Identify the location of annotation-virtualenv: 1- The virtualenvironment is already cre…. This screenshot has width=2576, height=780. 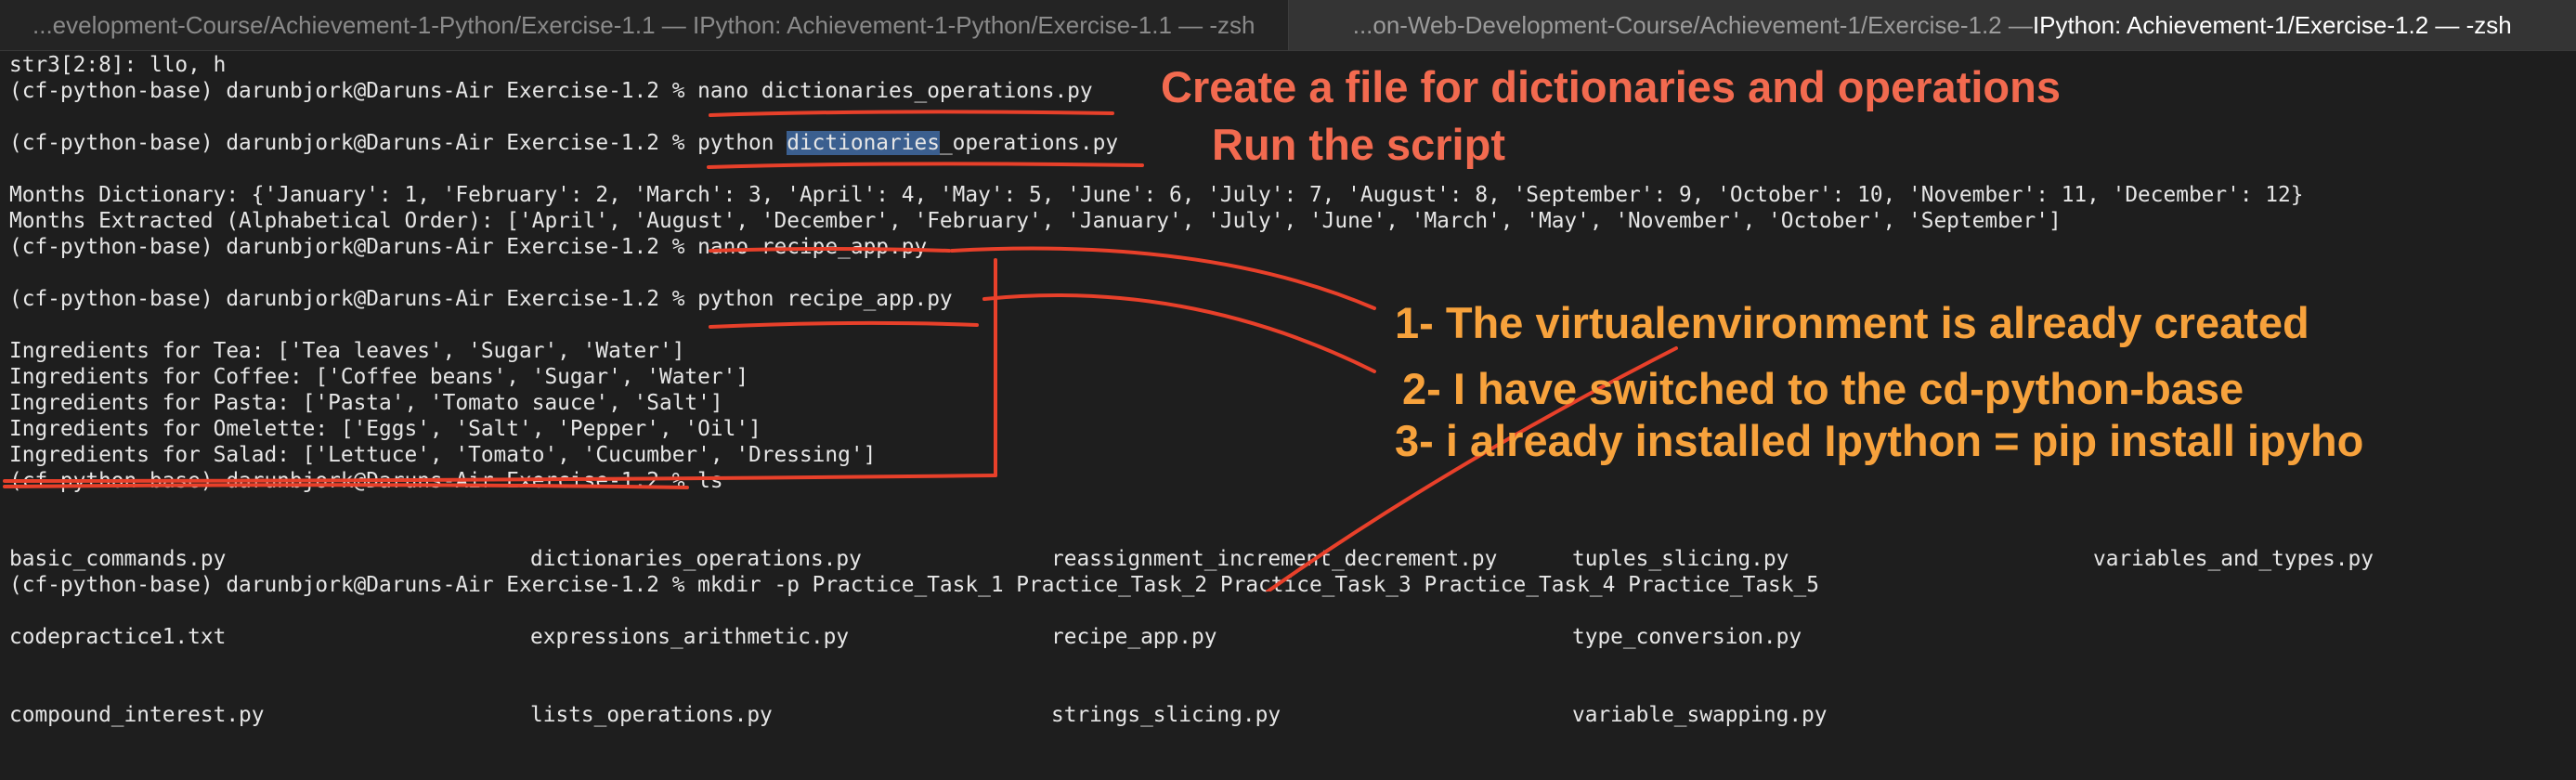
(1852, 323).